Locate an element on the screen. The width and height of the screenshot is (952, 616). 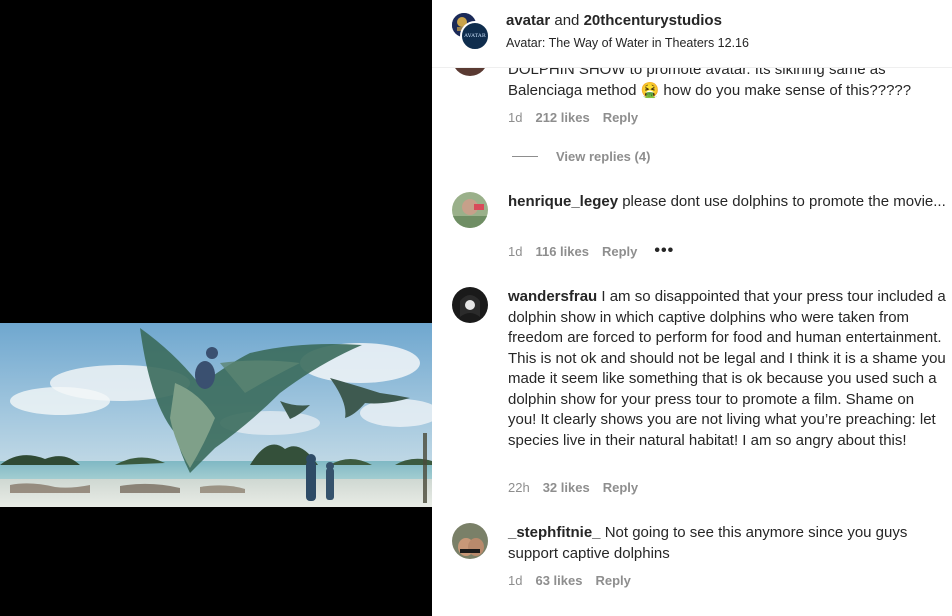
comment-meta: 1d 63 likes Reply is located at coordinates (576, 580).